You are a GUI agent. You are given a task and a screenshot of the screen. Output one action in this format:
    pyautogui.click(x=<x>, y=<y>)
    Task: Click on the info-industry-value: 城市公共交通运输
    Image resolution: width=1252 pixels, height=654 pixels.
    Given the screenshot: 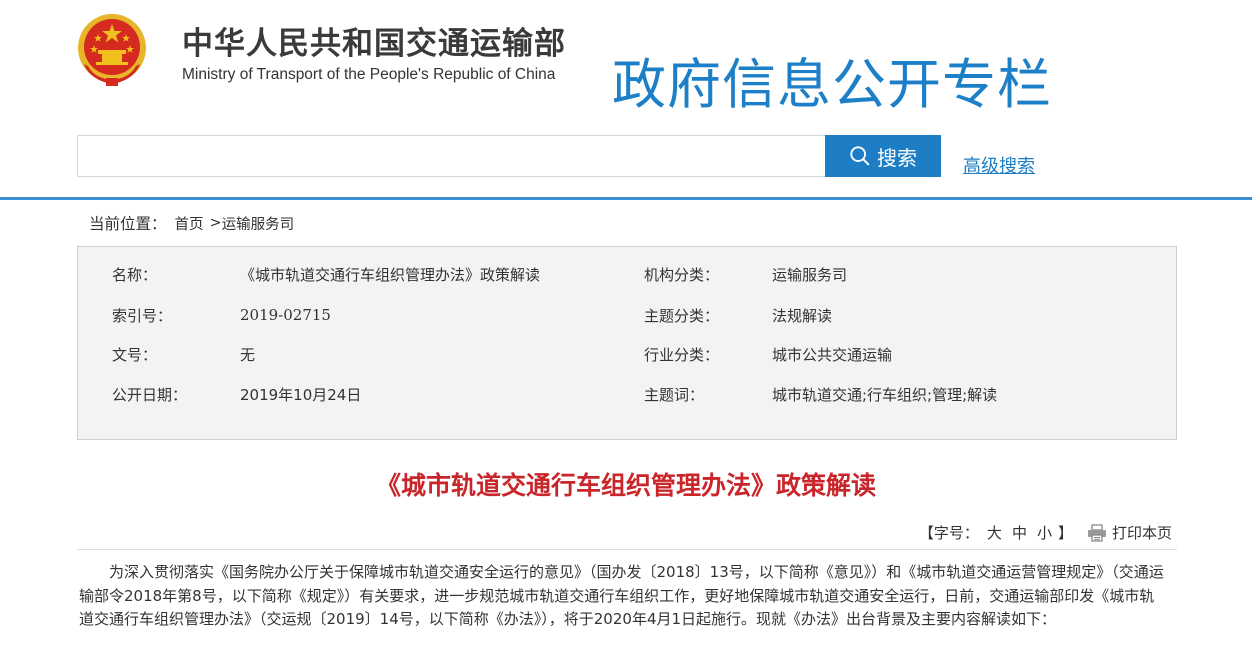 What is the action you would take?
    pyautogui.click(x=832, y=355)
    